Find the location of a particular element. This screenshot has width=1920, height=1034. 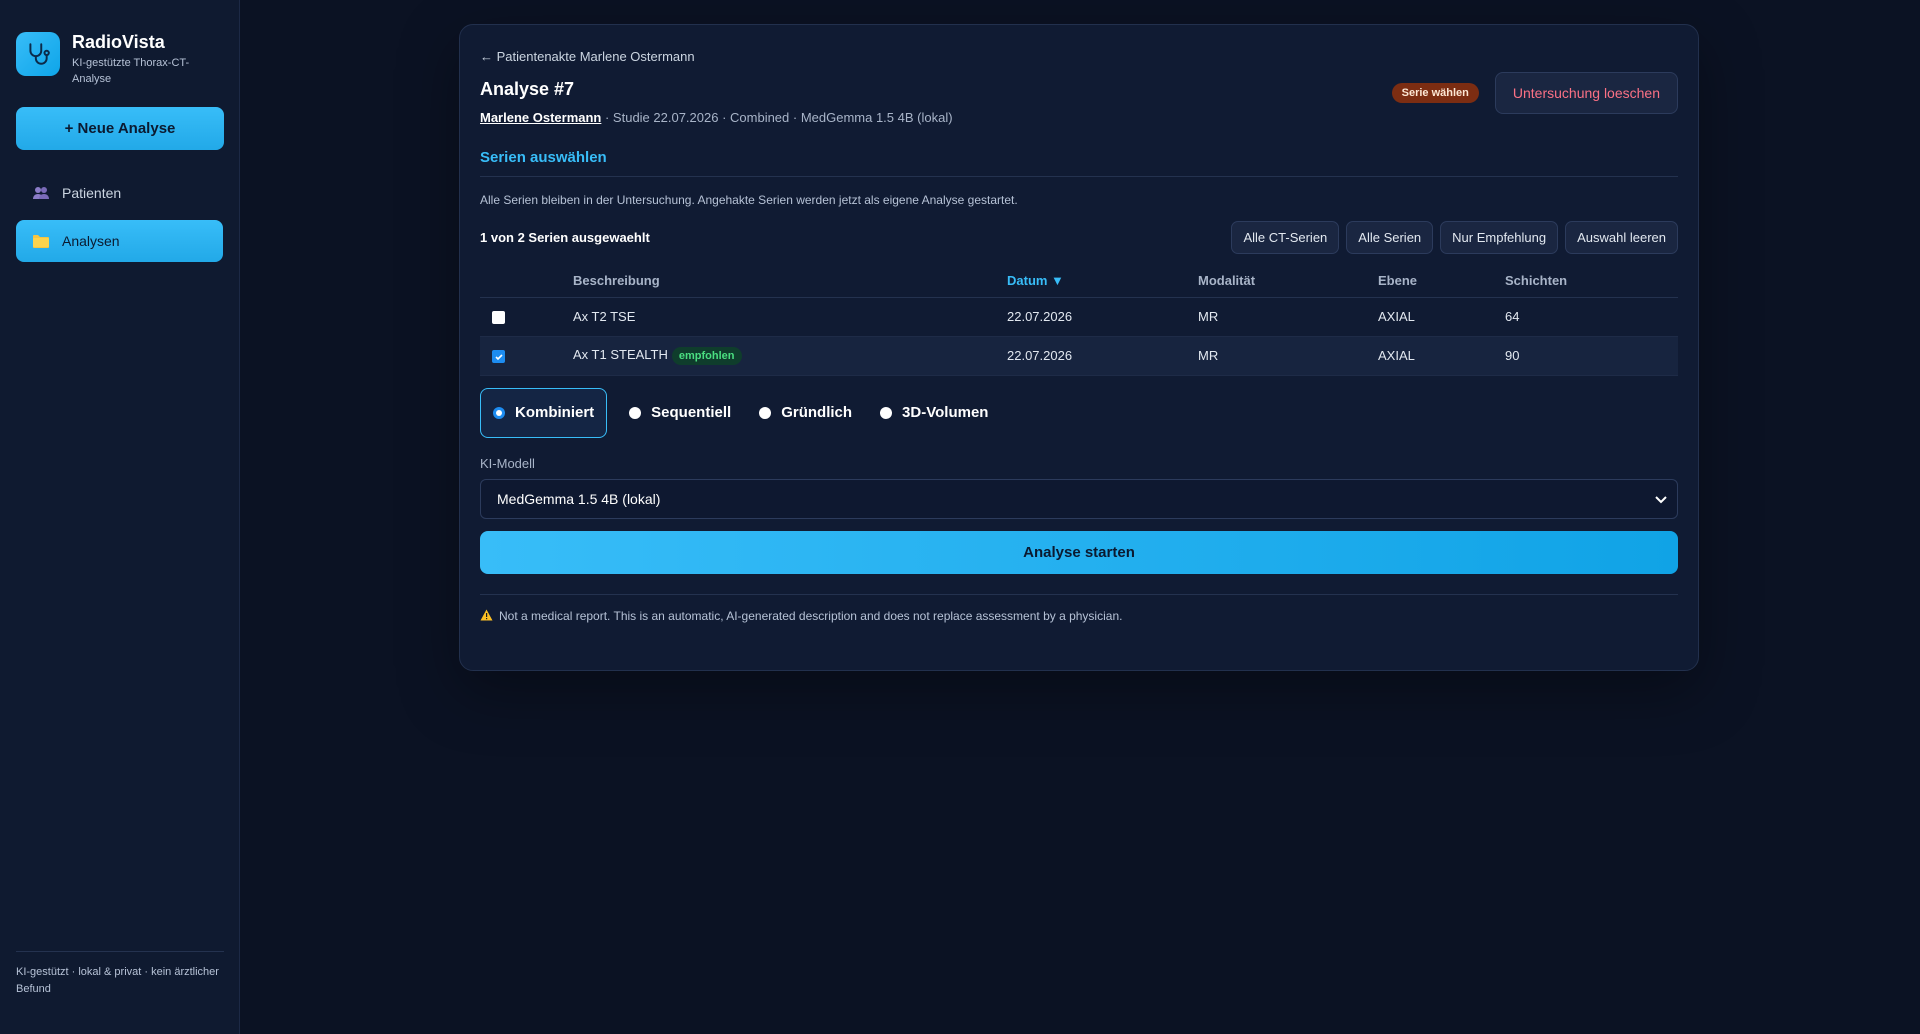

header-actions: Serie wählen Untersuchung loeschen is located at coordinates (1534, 93).